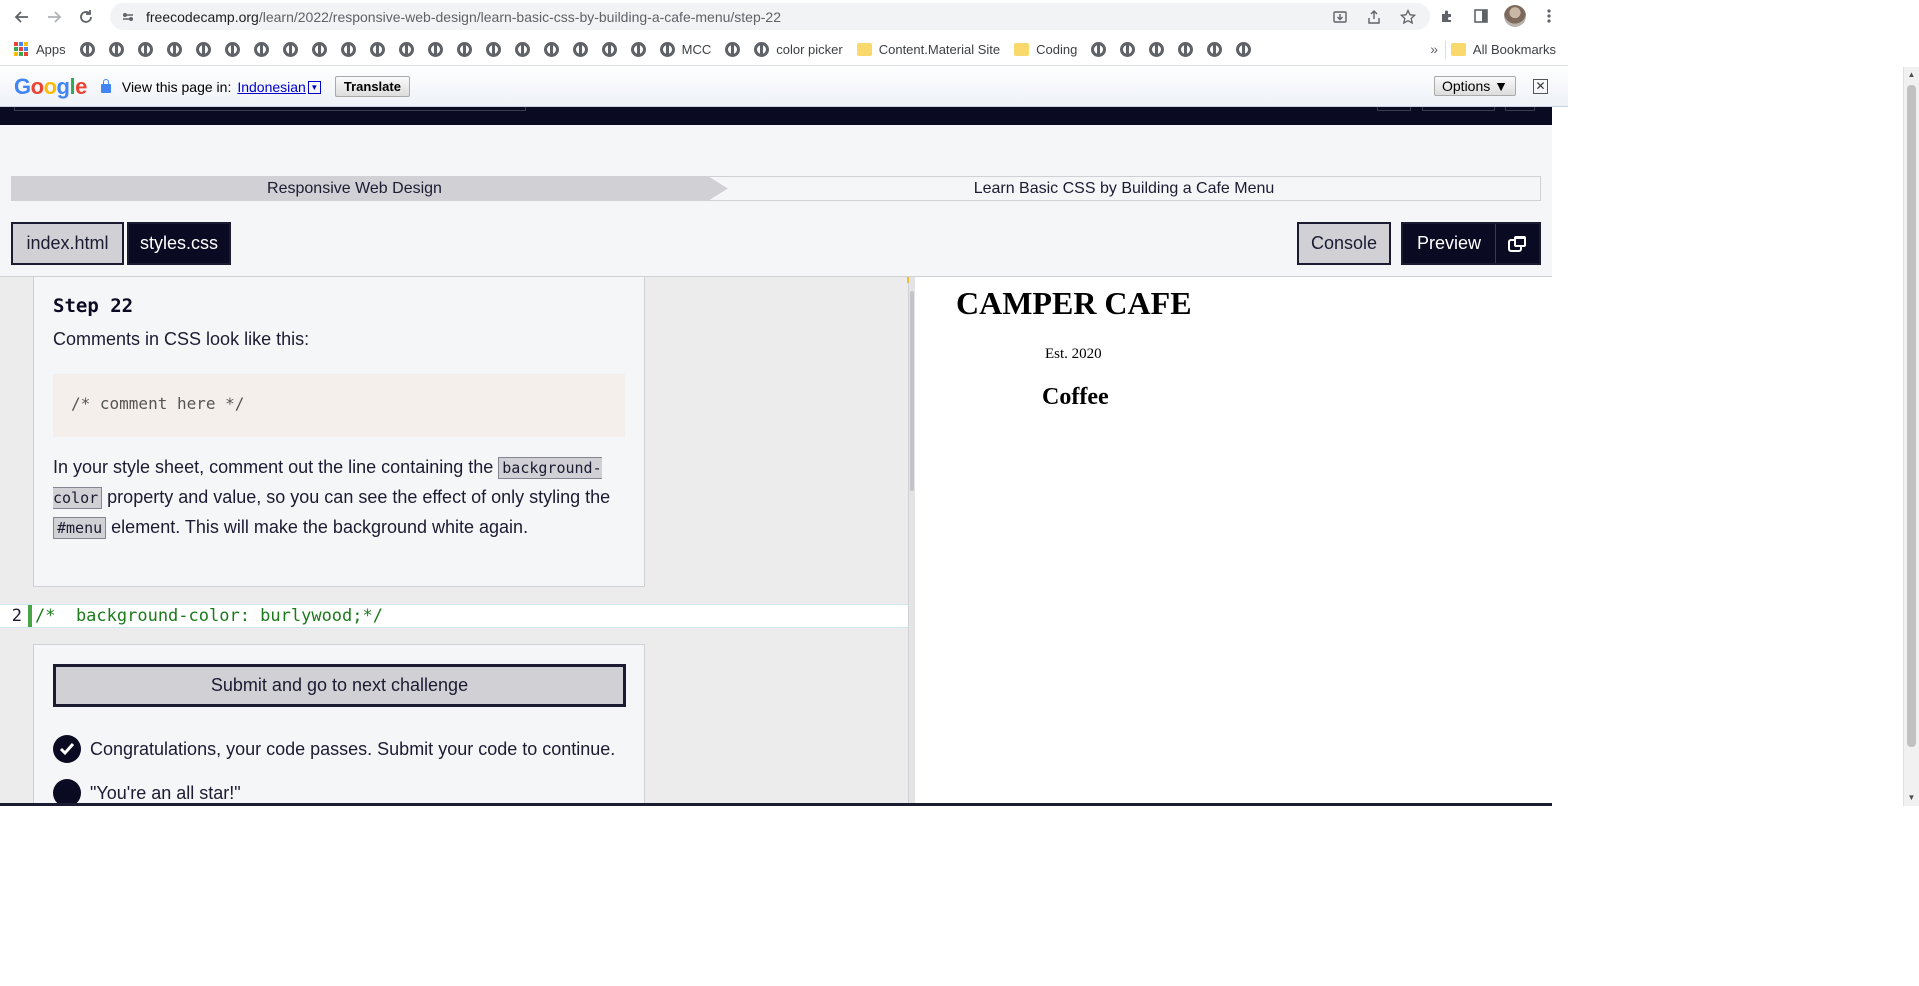 Image resolution: width=1919 pixels, height=986 pixels. I want to click on breadcrumb-block: Learn Basic CSS by Building a Cafe Menu, so click(1124, 188).